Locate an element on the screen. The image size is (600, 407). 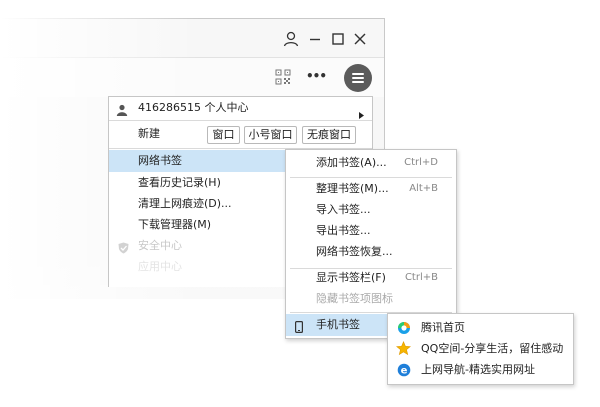
browser-e-icon: e is located at coordinates (404, 374).